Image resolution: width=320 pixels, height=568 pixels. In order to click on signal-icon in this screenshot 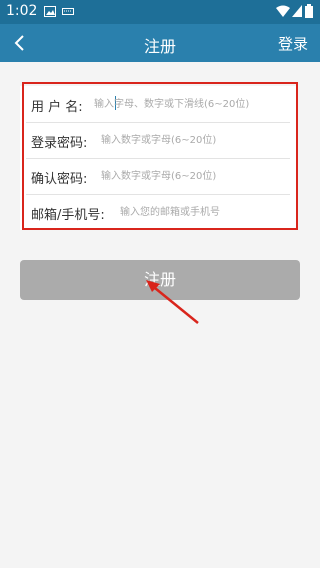, I will do `click(297, 11)`.